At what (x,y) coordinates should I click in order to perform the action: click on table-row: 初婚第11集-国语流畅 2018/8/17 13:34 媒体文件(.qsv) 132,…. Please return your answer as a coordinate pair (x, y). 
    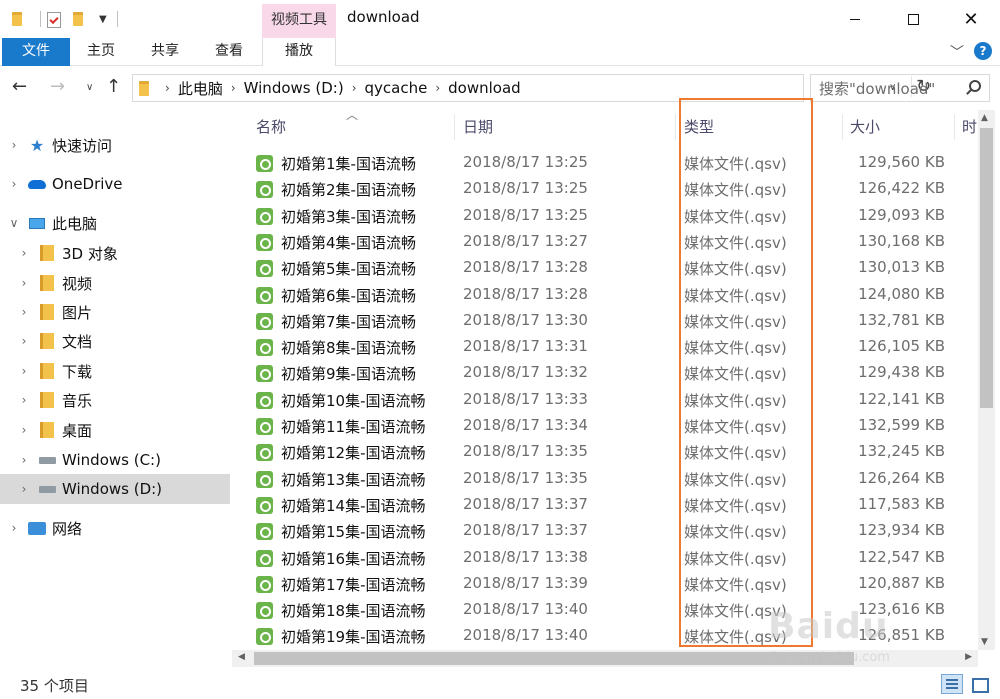
    Looking at the image, I should click on (605, 426).